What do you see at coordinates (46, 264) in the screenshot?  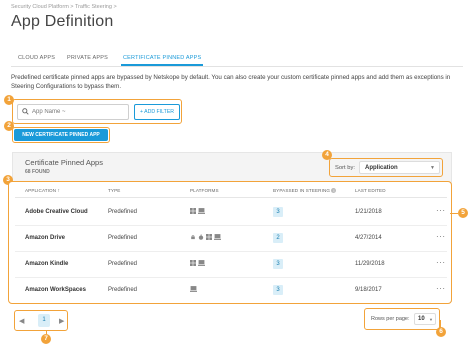 I see `app-name: Amazon Kindle` at bounding box center [46, 264].